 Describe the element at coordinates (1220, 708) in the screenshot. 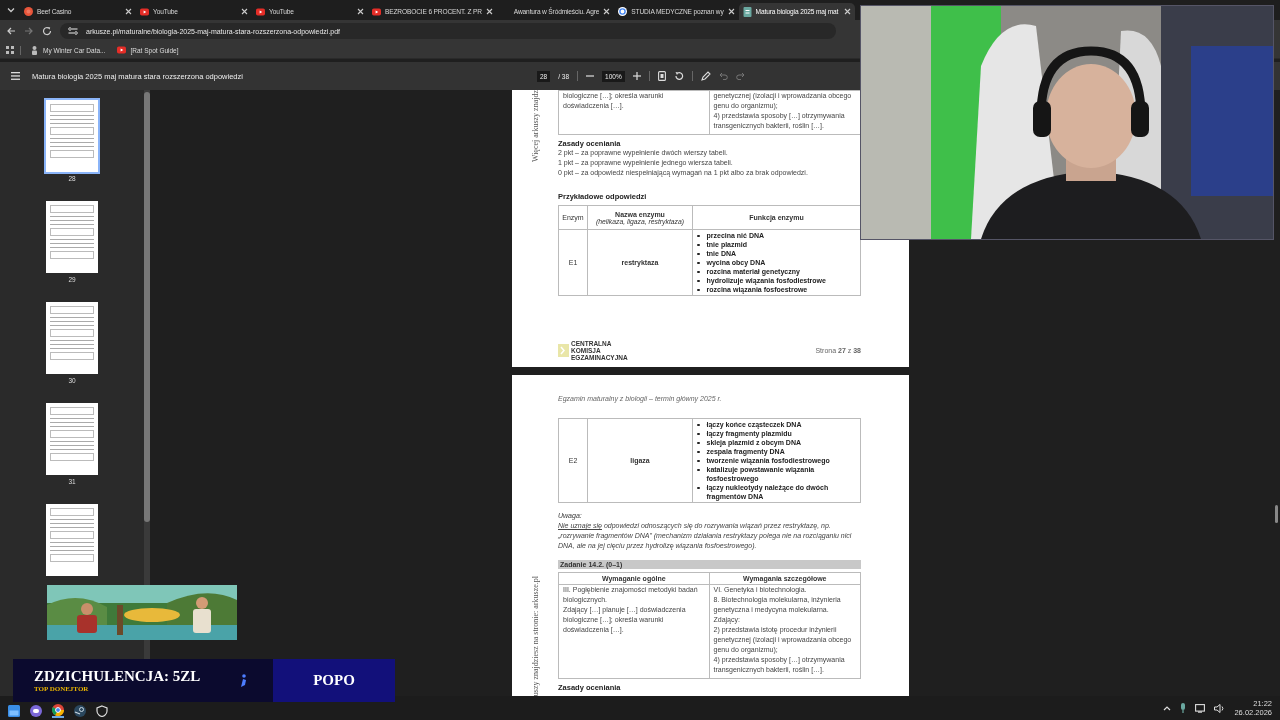

I see `speaker-icon` at that location.